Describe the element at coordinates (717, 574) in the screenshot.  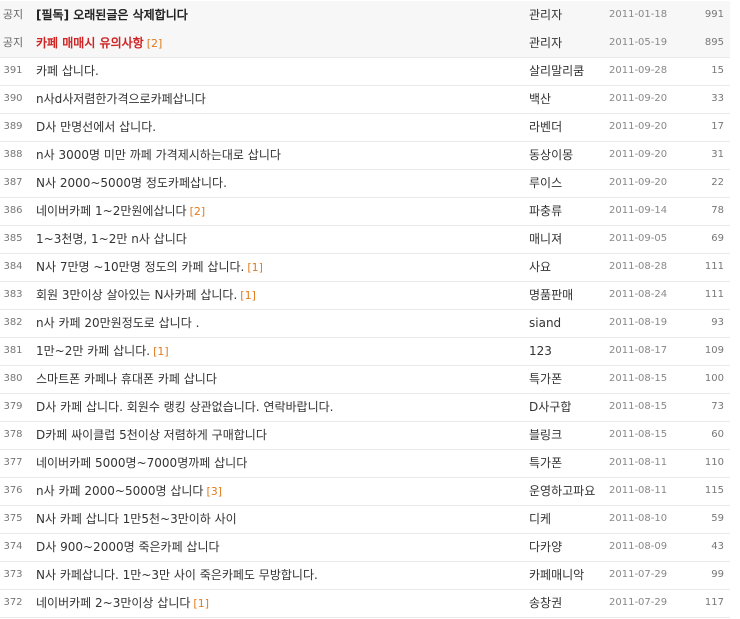
I see `view-count: 99` at that location.